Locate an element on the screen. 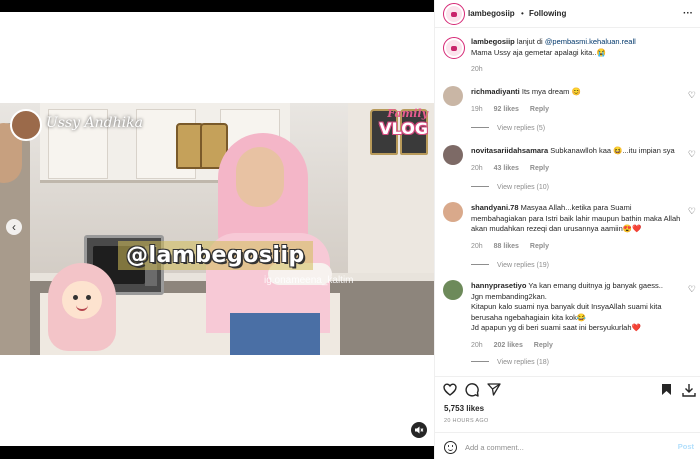 The height and width of the screenshot is (459, 700). caption-text: lanjut di is located at coordinates (529, 41).